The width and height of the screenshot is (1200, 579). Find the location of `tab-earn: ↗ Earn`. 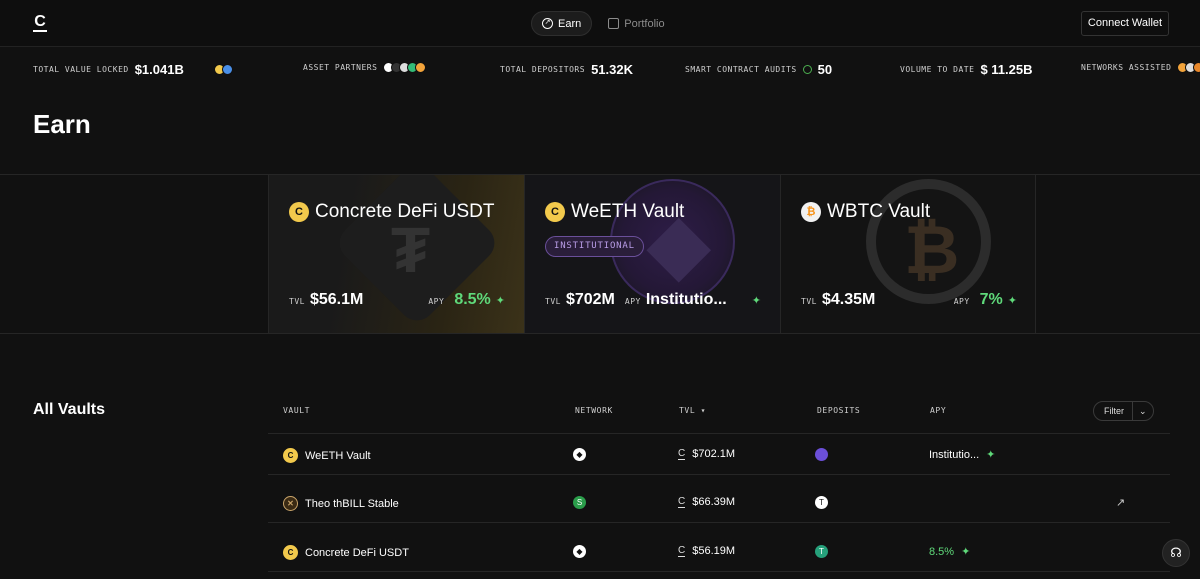

tab-earn: ↗ Earn is located at coordinates (562, 23).